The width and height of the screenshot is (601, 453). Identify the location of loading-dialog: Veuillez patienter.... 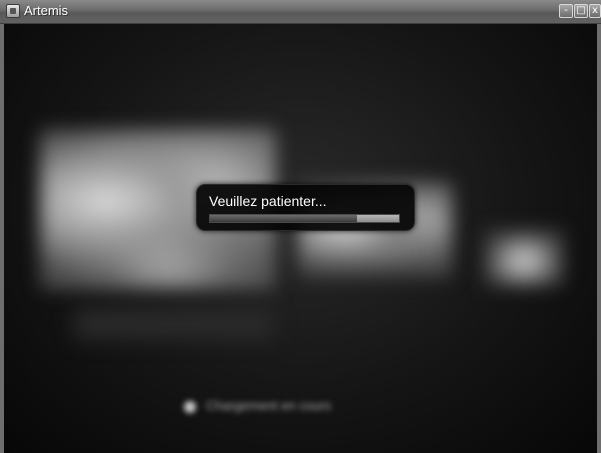
(305, 207).